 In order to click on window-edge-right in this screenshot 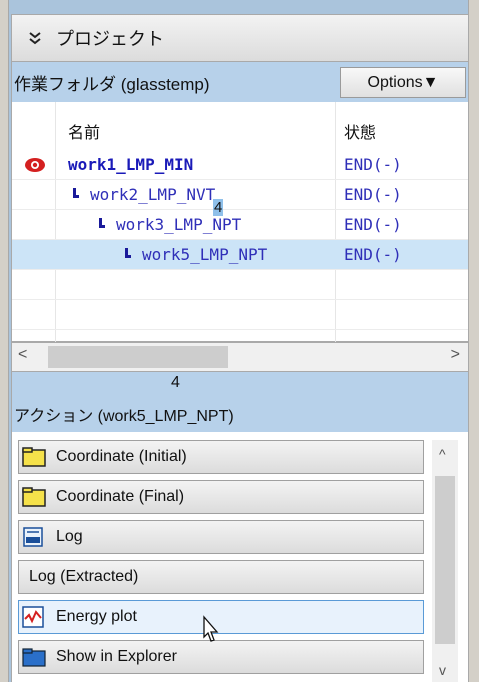, I will do `click(473, 341)`.